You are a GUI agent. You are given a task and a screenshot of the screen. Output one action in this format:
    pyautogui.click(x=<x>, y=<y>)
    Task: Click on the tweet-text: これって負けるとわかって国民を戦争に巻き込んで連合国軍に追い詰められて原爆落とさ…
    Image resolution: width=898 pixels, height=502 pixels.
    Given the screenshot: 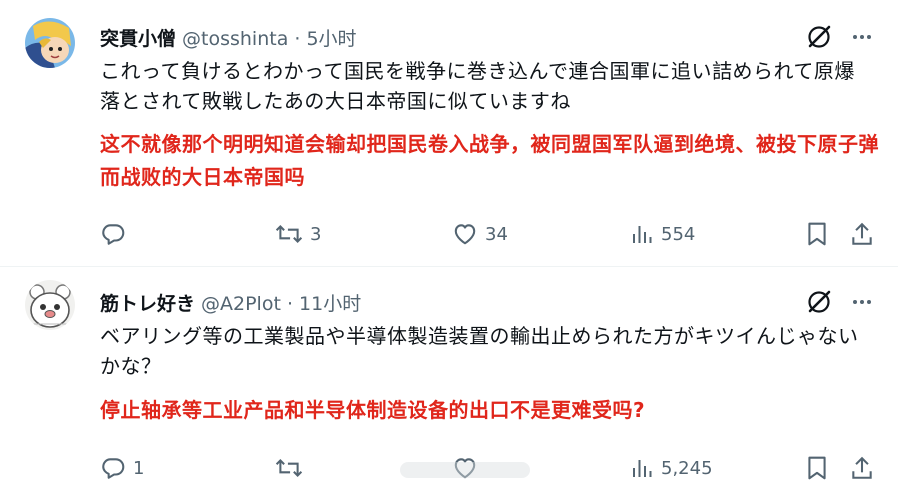 What is the action you would take?
    pyautogui.click(x=477, y=86)
    